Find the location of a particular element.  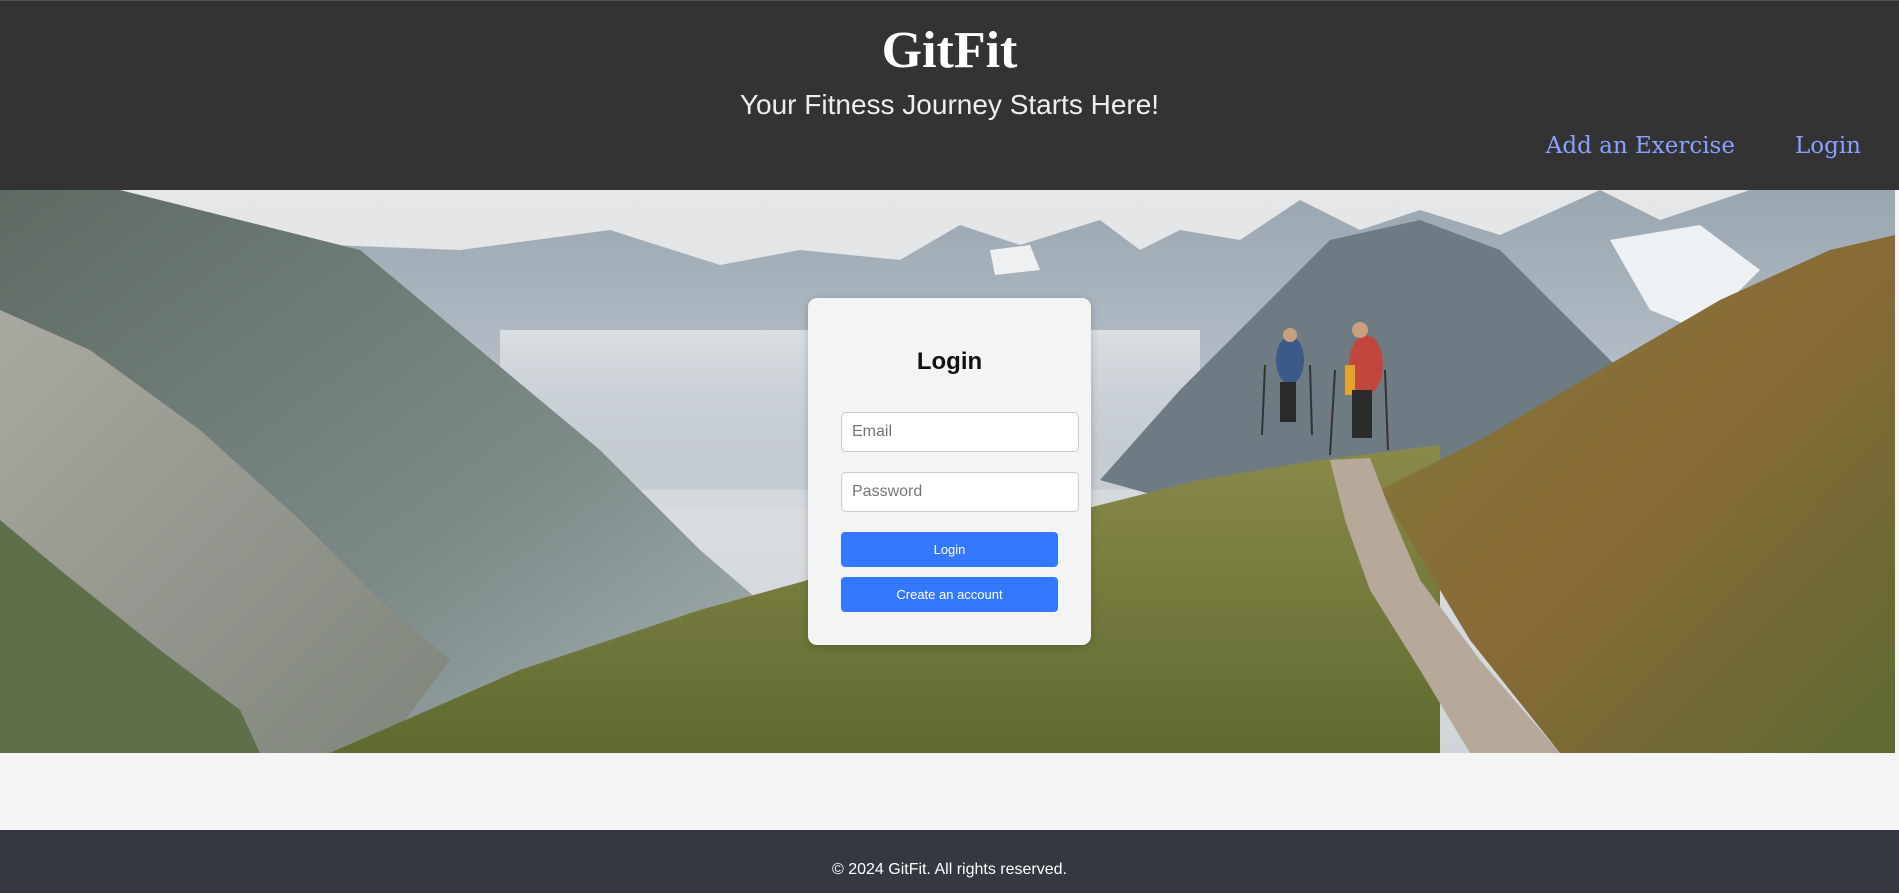

footer-copyright: © 2024 GitFit. All rights reserved. is located at coordinates (949, 869).